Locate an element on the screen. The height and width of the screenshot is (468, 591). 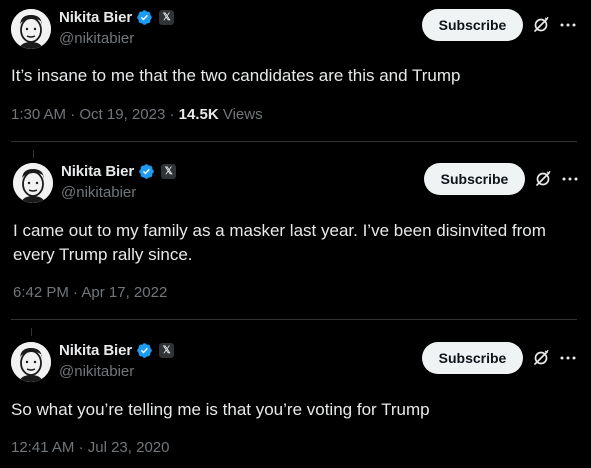
x-affiliation-icon: 𝕏 is located at coordinates (167, 350).